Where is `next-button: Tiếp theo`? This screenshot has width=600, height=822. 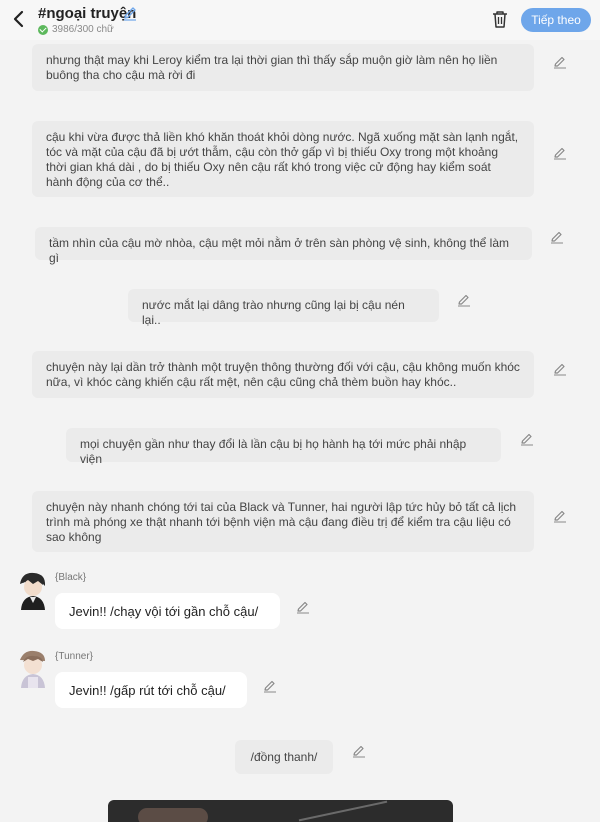 next-button: Tiếp theo is located at coordinates (556, 20).